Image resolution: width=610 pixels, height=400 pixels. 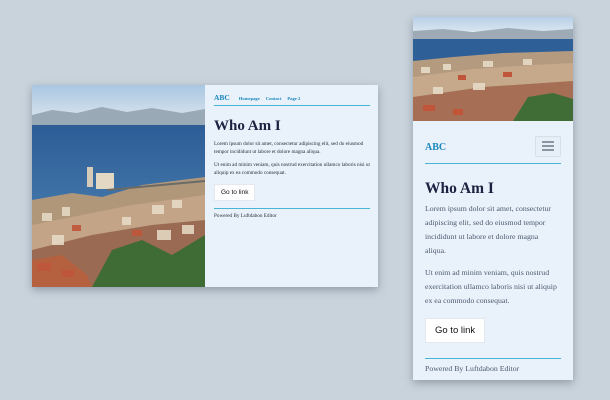 I want to click on mobile-navbar: ABC, so click(x=493, y=146).